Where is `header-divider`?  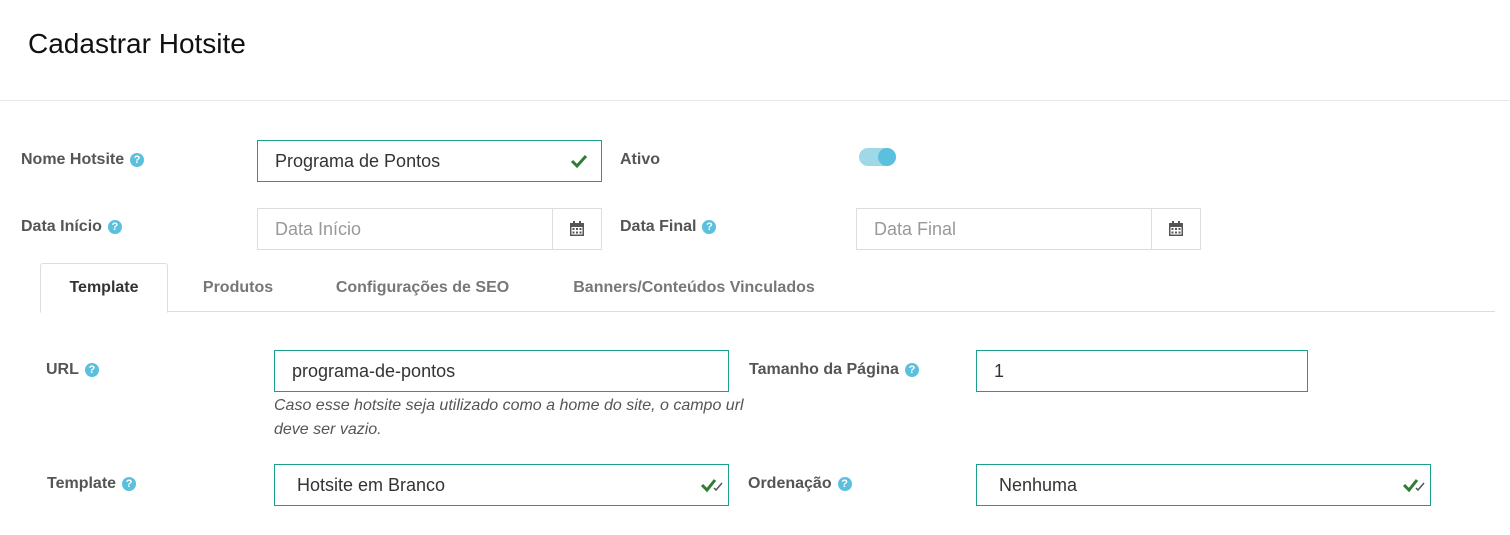 header-divider is located at coordinates (755, 100).